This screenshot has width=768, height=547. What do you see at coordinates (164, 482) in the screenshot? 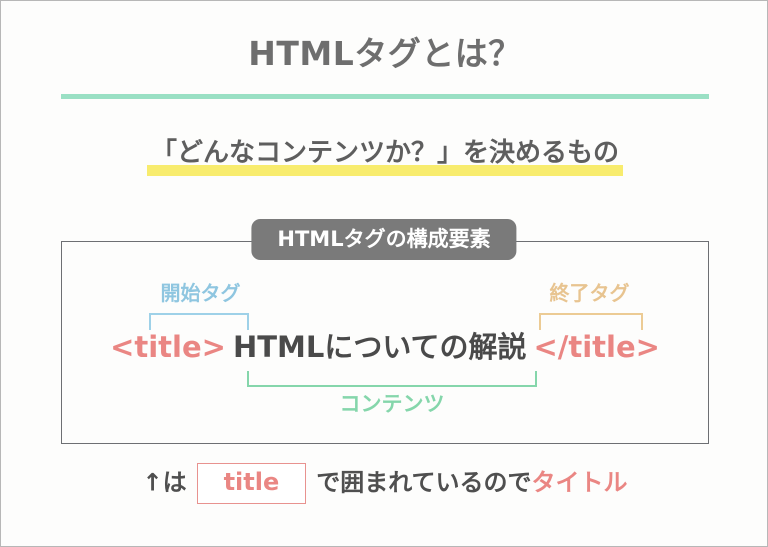
I see `caption-arrow-text: ↑は` at bounding box center [164, 482].